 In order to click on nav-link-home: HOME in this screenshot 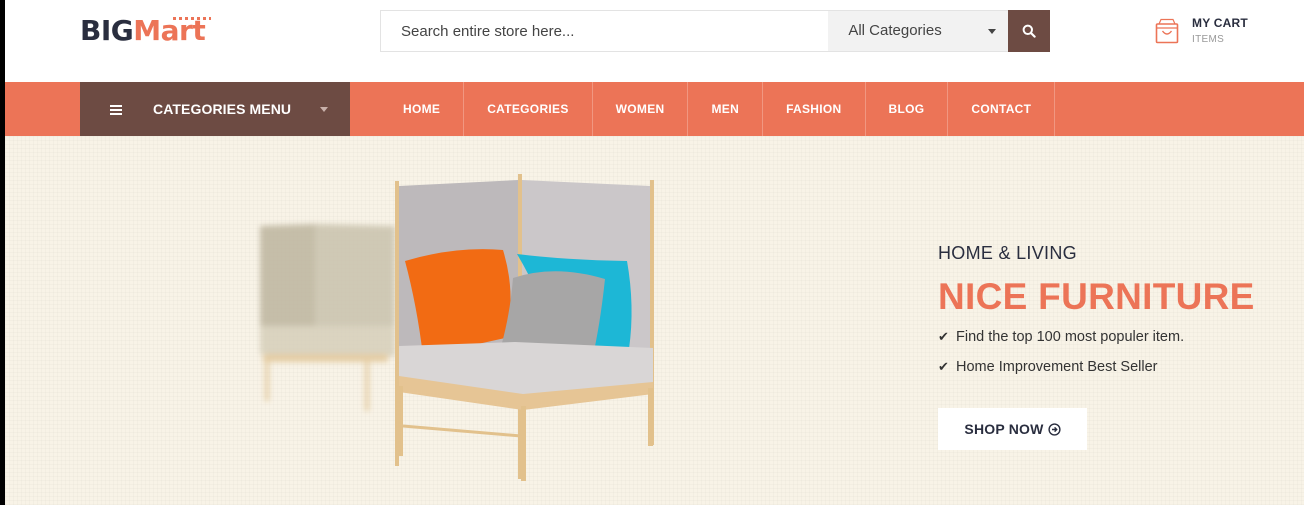, I will do `click(422, 109)`.